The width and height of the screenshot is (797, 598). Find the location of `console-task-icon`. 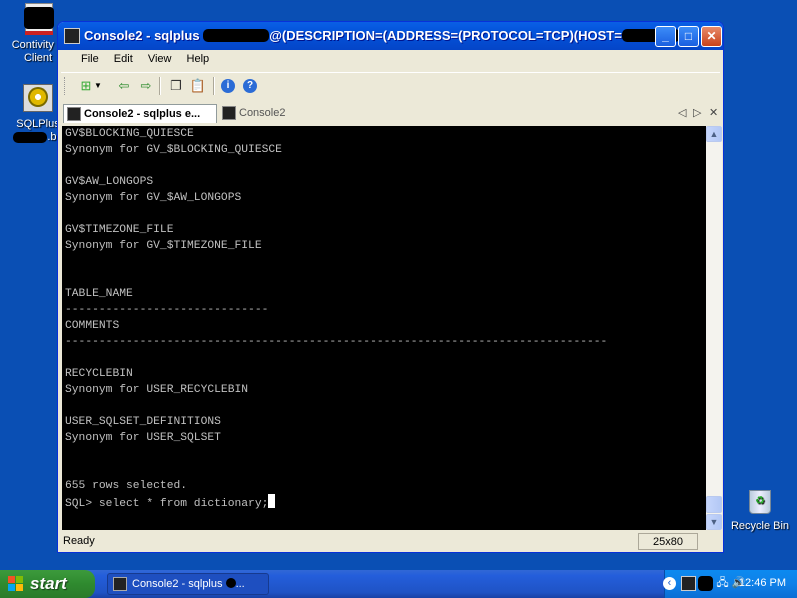

console-task-icon is located at coordinates (120, 584).